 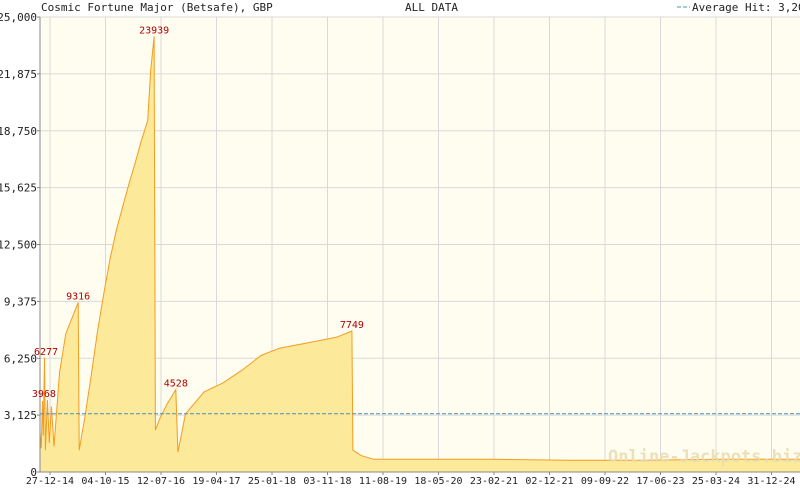 What do you see at coordinates (157, 7) in the screenshot?
I see `chart-title: Cosmic Fortune Major (Betsafe), GBP` at bounding box center [157, 7].